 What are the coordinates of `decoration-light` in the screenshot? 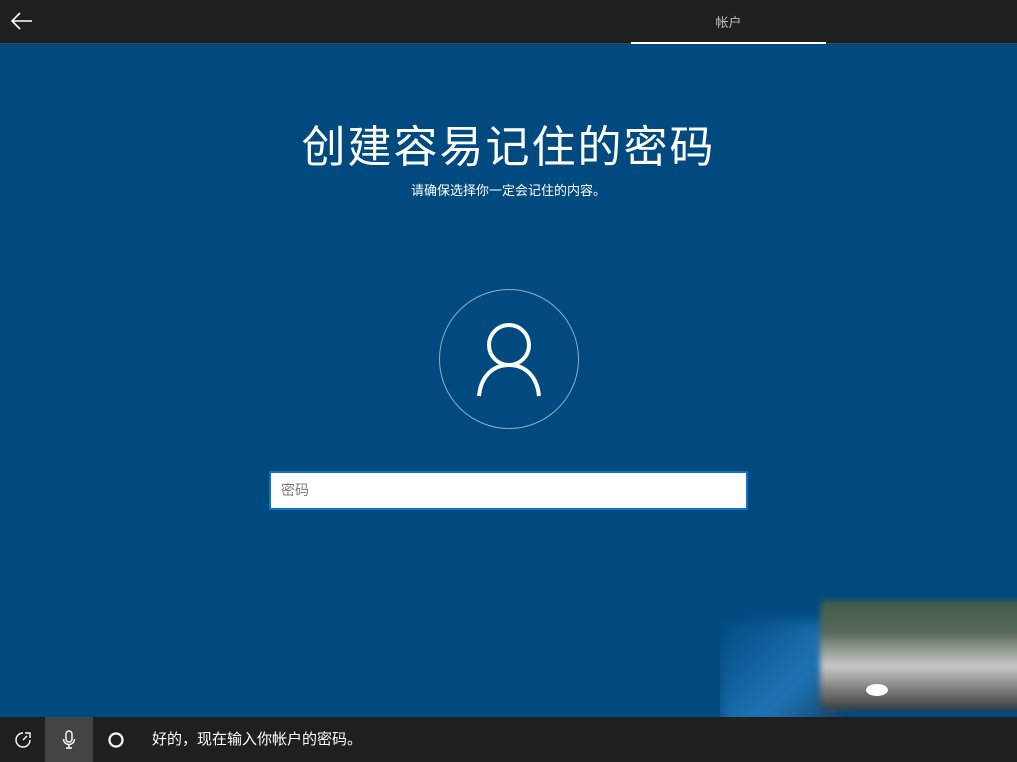 It's located at (877, 690).